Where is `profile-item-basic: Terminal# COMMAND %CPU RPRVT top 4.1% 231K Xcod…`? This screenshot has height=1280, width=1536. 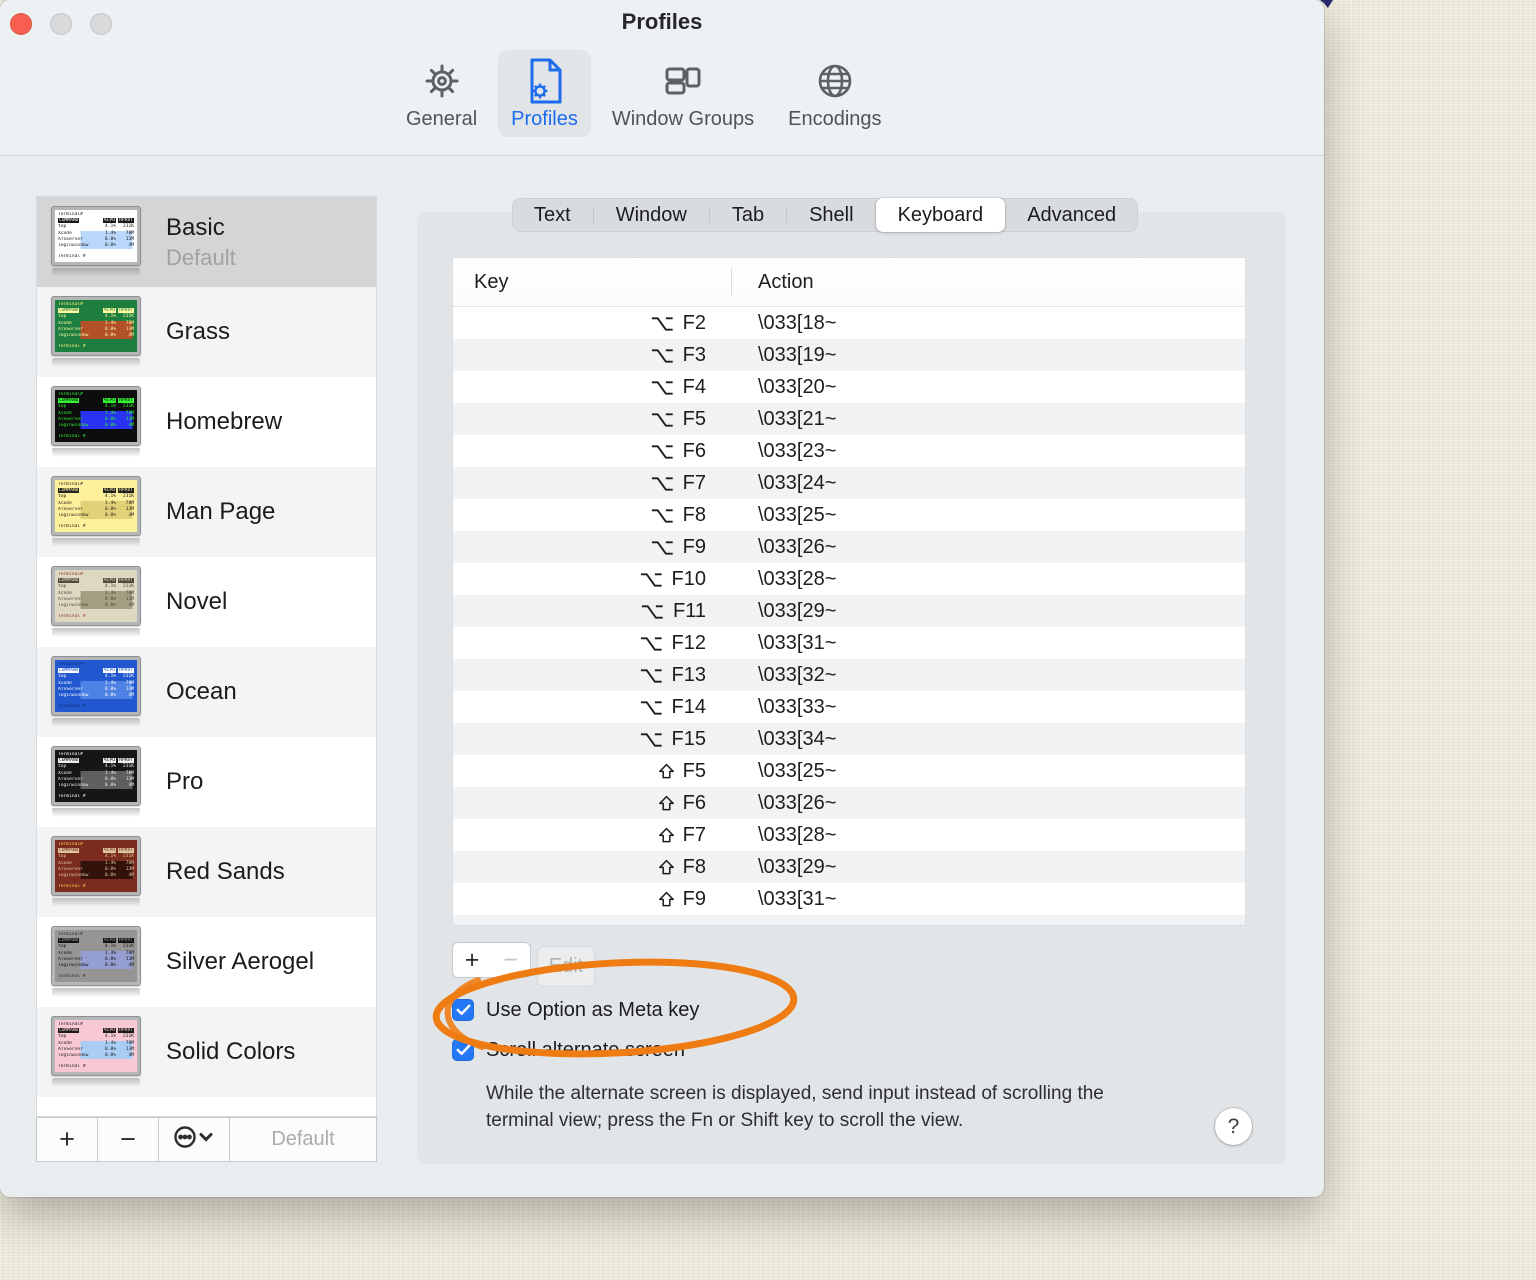
profile-item-basic: Terminal# COMMAND %CPU RPRVT top 4.1% 231K Xcod… is located at coordinates (206, 242).